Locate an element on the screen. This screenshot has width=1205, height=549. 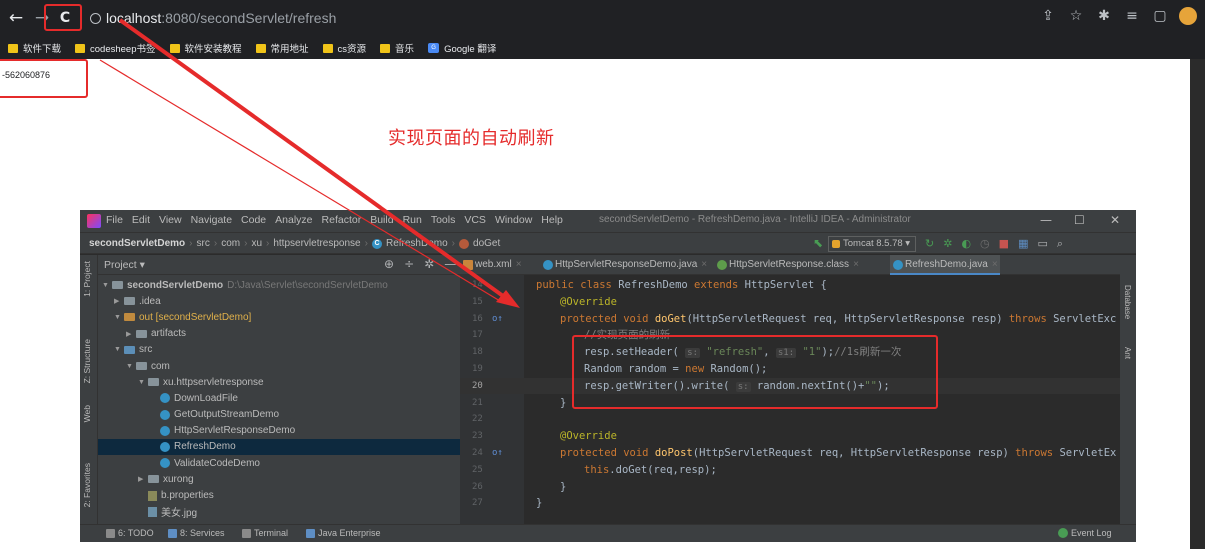
crumb-com: com is located at coordinates (230, 243).